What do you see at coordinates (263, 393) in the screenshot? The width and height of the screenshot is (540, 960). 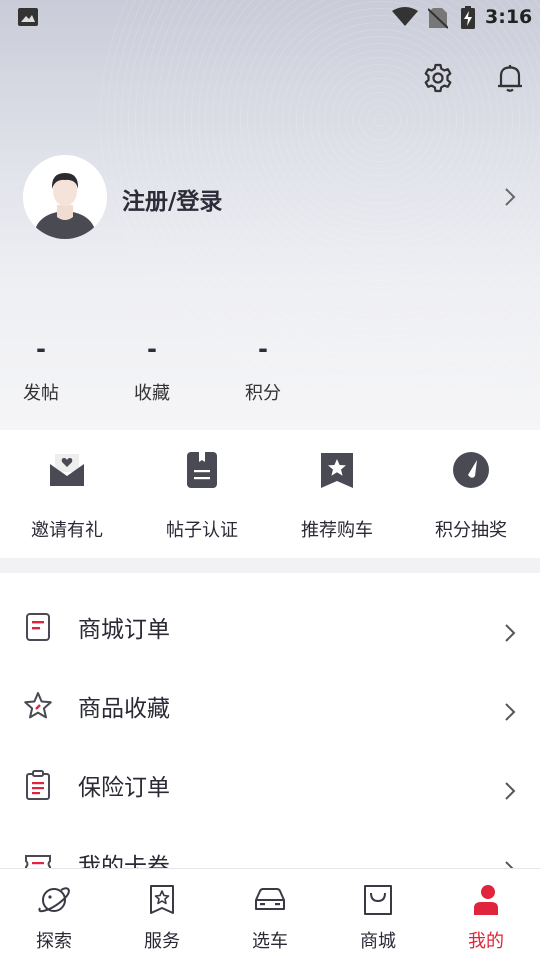 I see `stat-label: 积分` at bounding box center [263, 393].